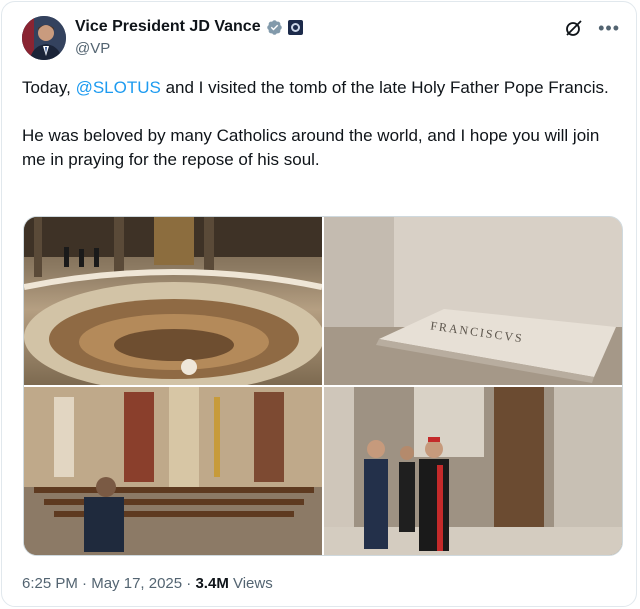 The width and height of the screenshot is (640, 609). I want to click on author-name: Vice President JD Vance, so click(168, 27).